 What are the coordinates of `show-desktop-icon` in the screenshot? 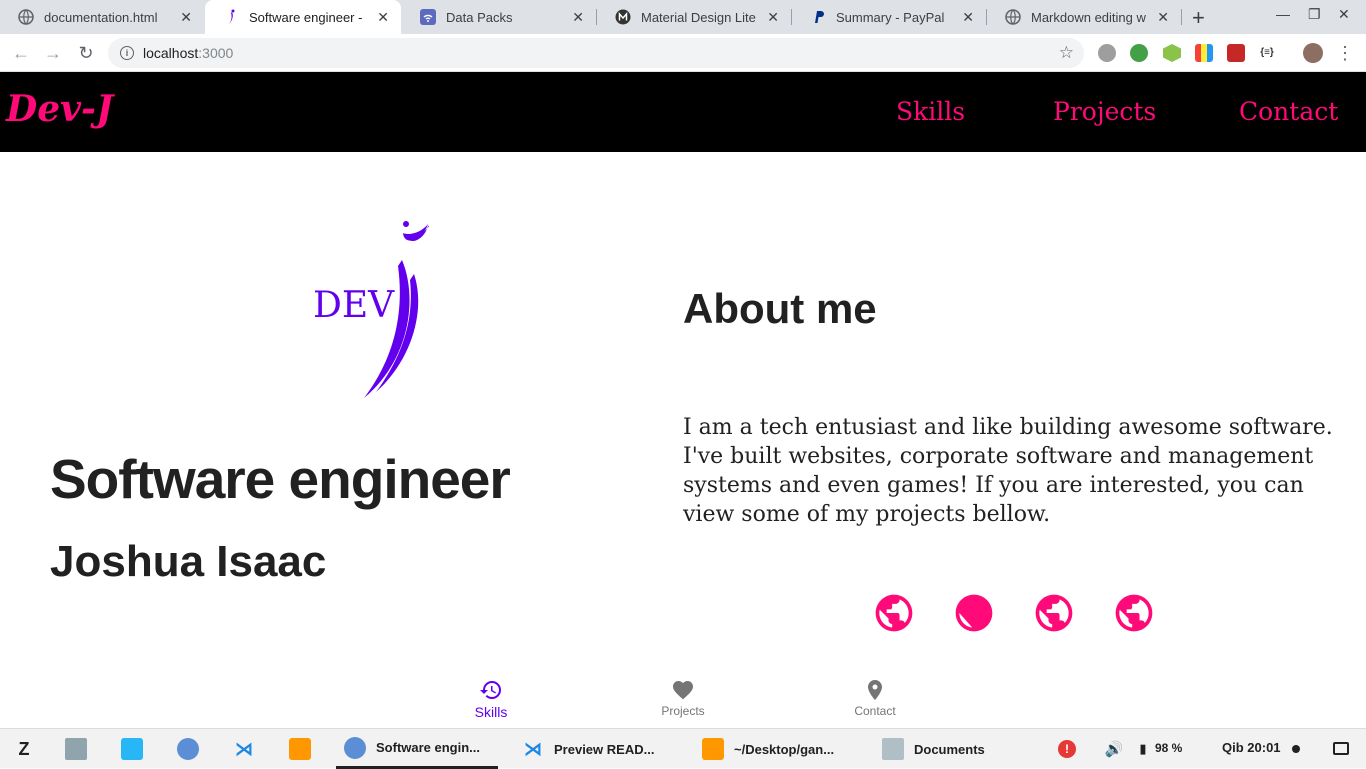 It's located at (1341, 748).